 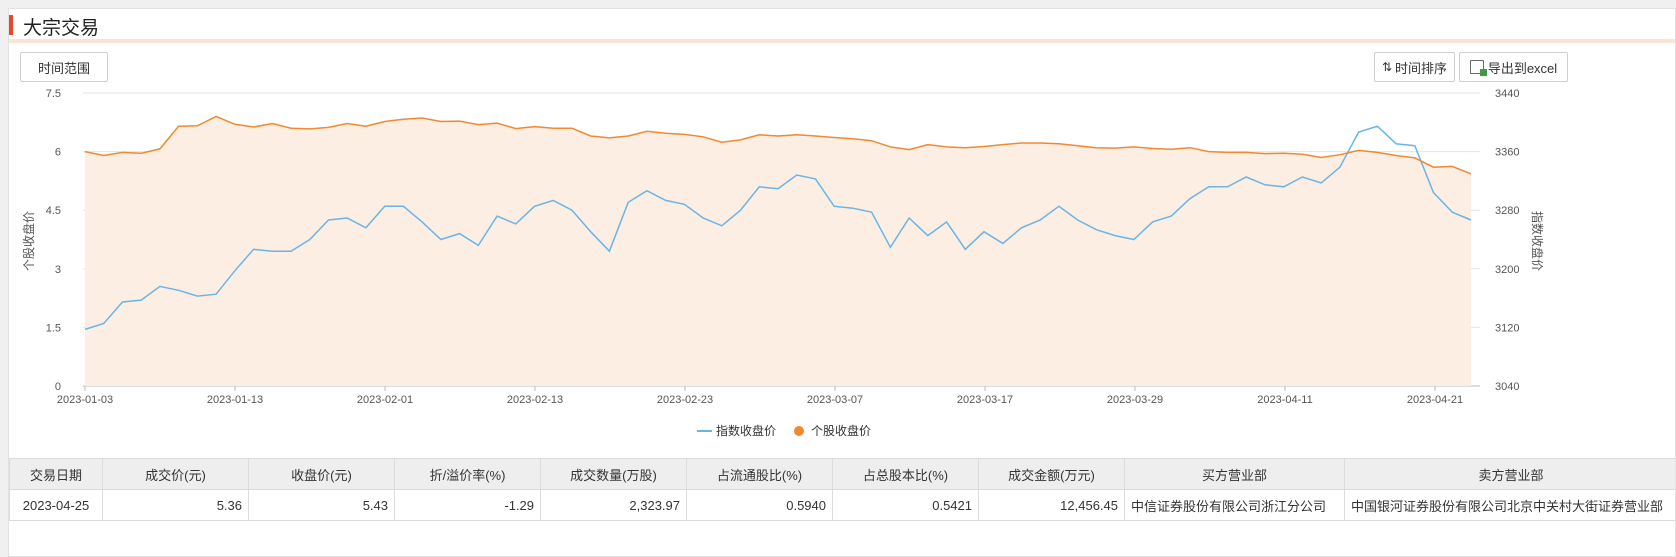 I want to click on cell-deal-price: 5.36, so click(x=175, y=505).